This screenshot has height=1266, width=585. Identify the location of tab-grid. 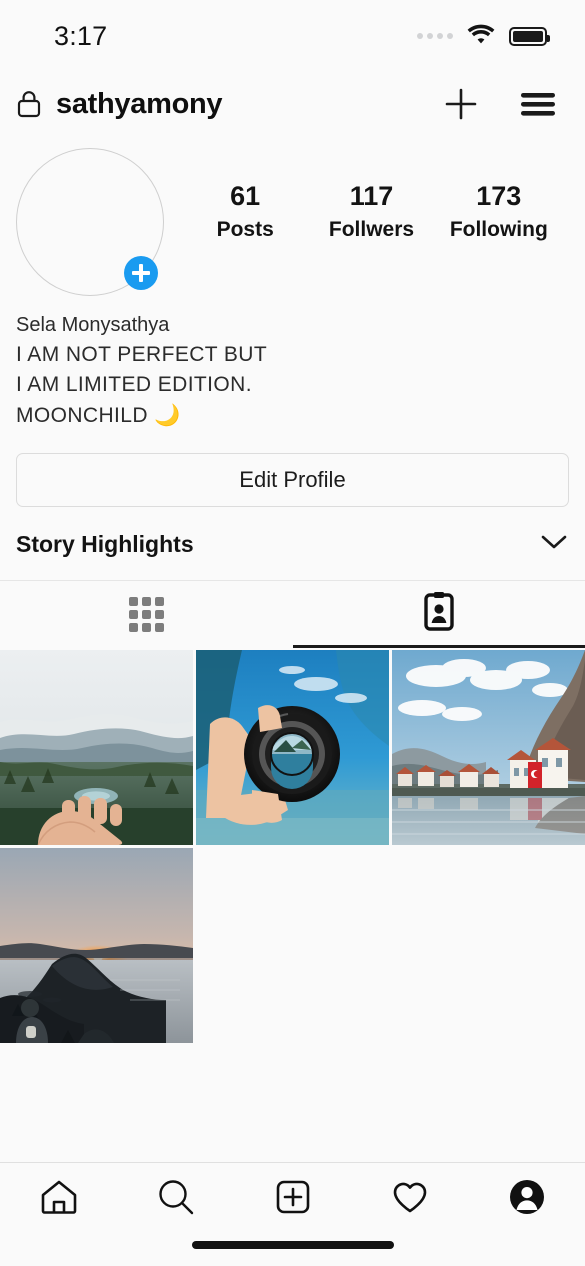
(146, 614).